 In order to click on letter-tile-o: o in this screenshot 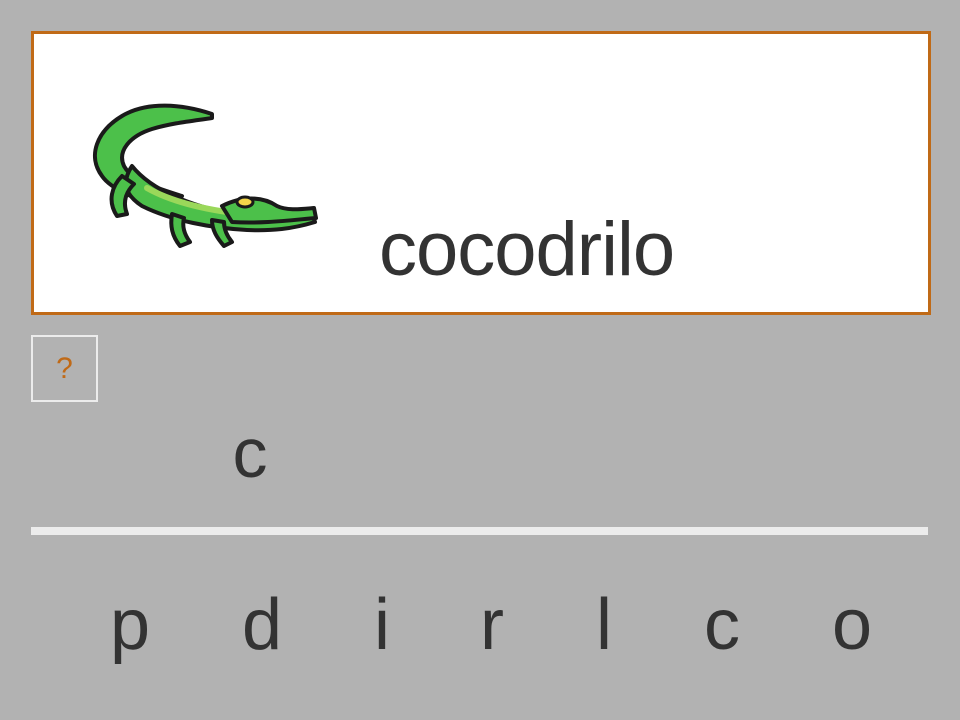, I will do `click(852, 625)`.